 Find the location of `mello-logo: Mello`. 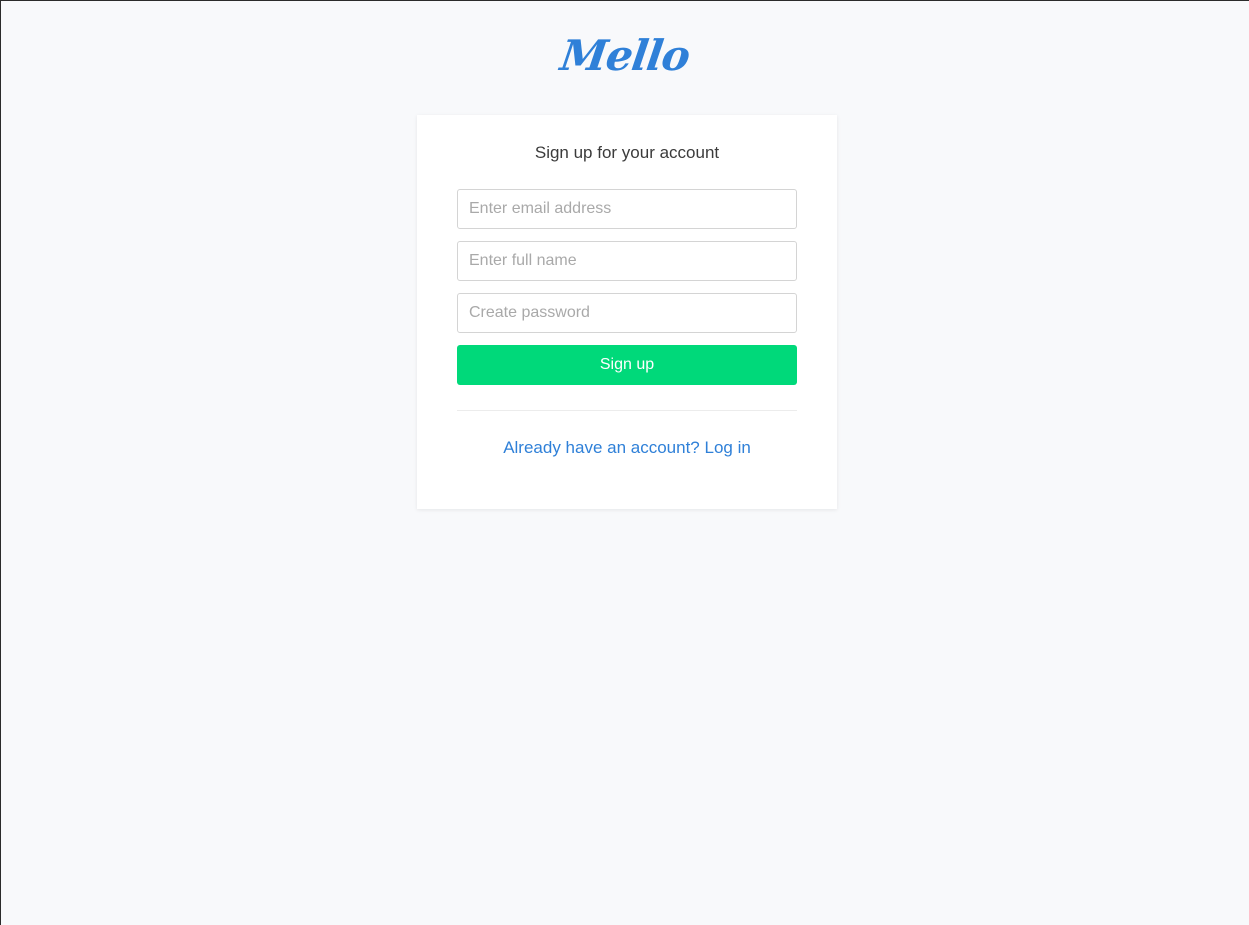

mello-logo: Mello is located at coordinates (625, 55).